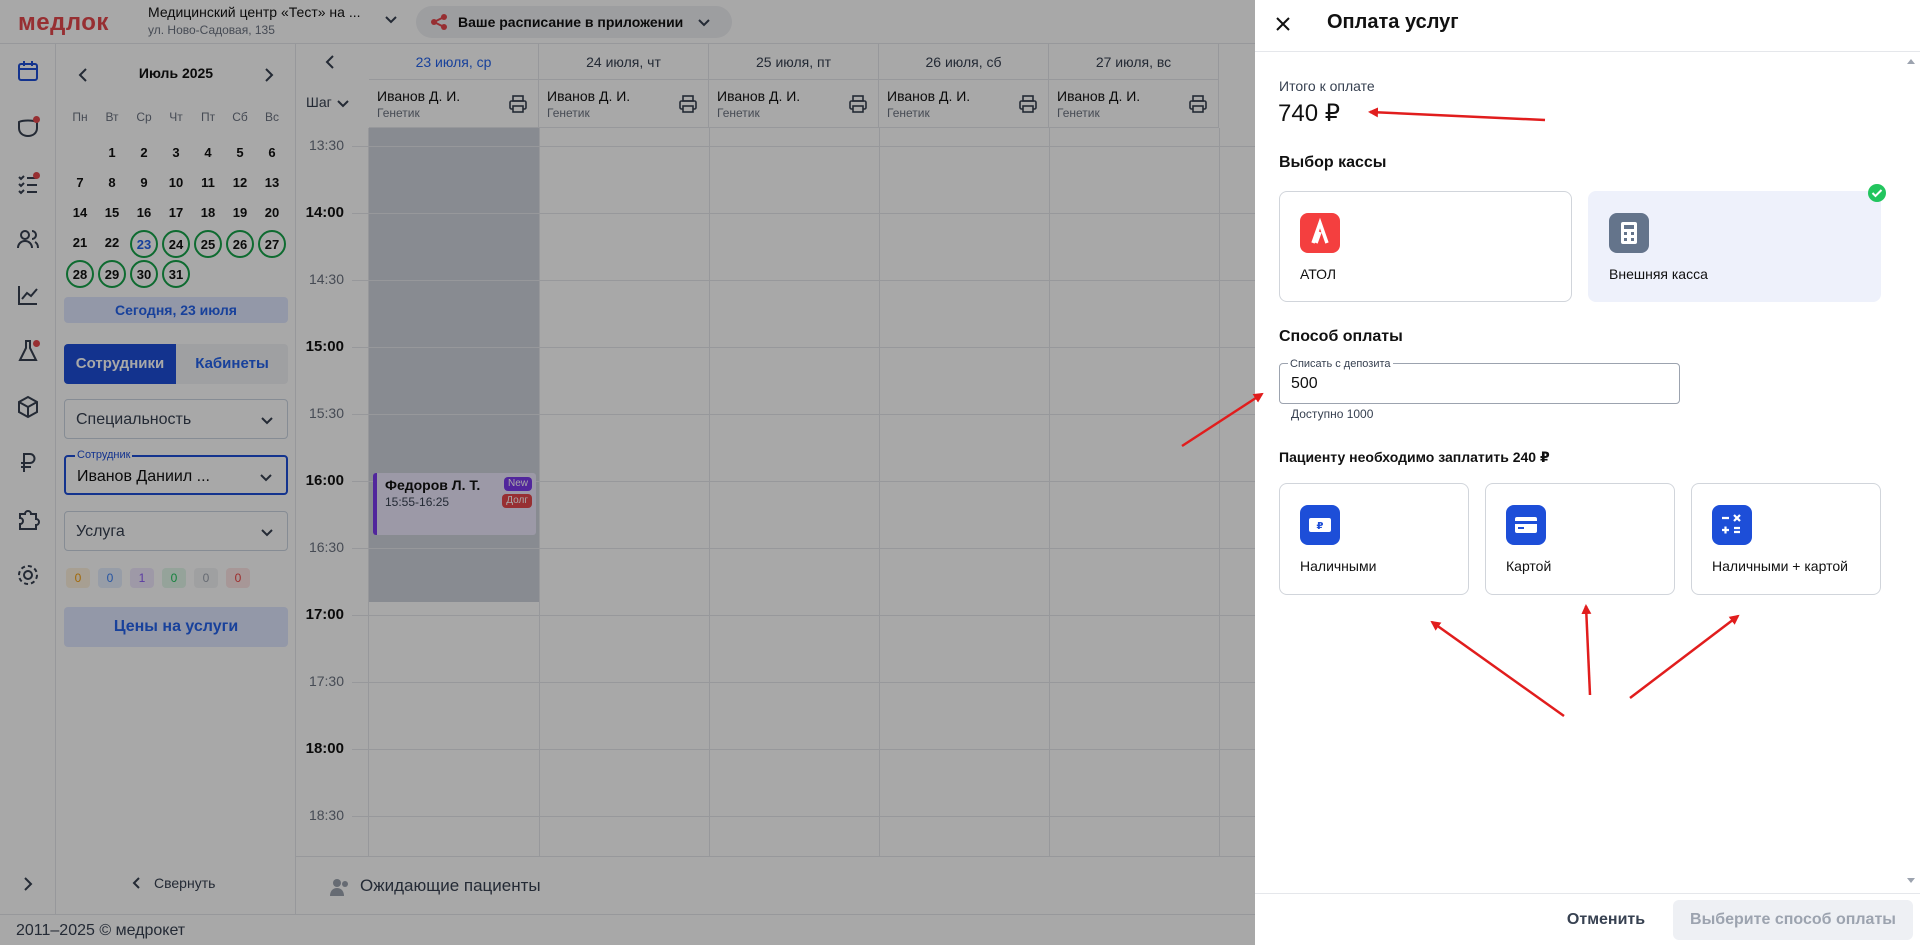 Image resolution: width=1920 pixels, height=945 pixels. What do you see at coordinates (1734, 246) in the screenshot?
I see `register-card-external: Внешняя касса` at bounding box center [1734, 246].